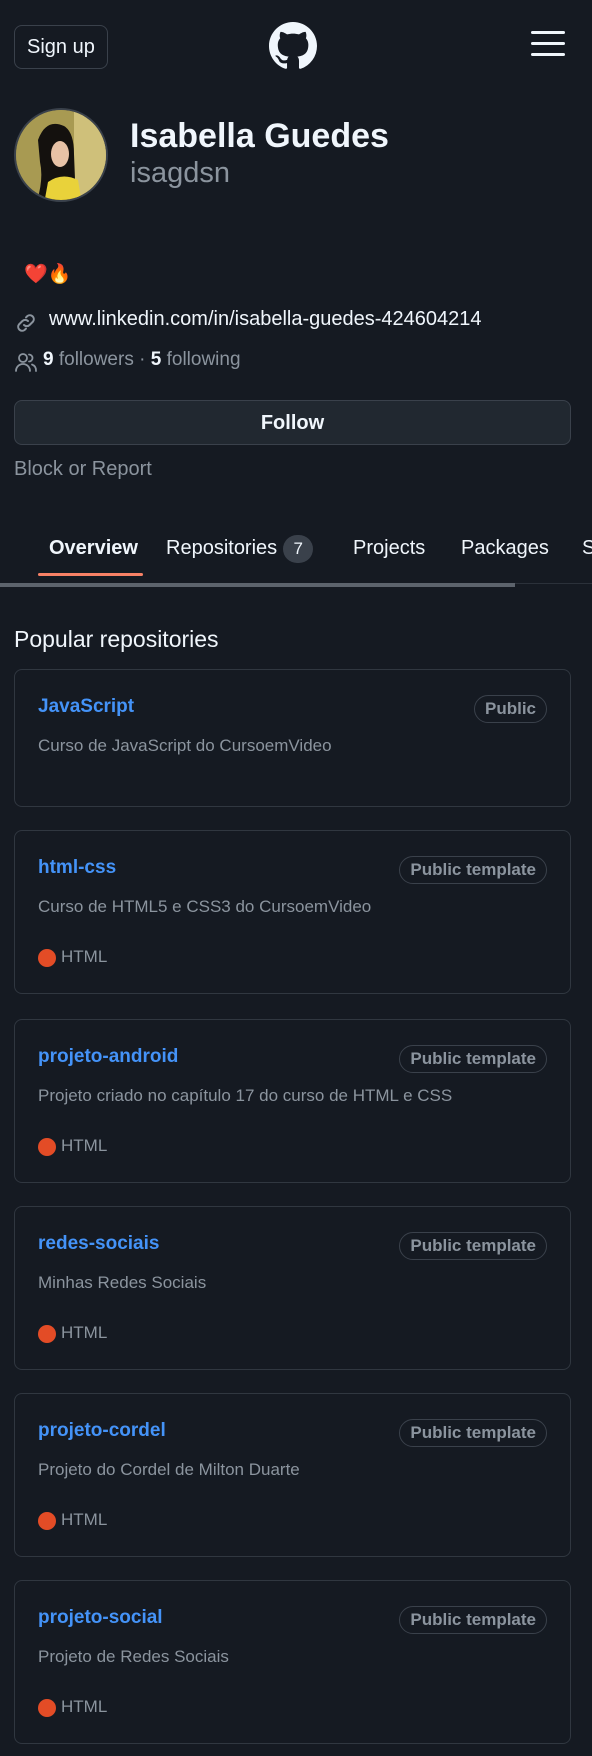  What do you see at coordinates (180, 173) in the screenshot?
I see `profile-username: isagdsn` at bounding box center [180, 173].